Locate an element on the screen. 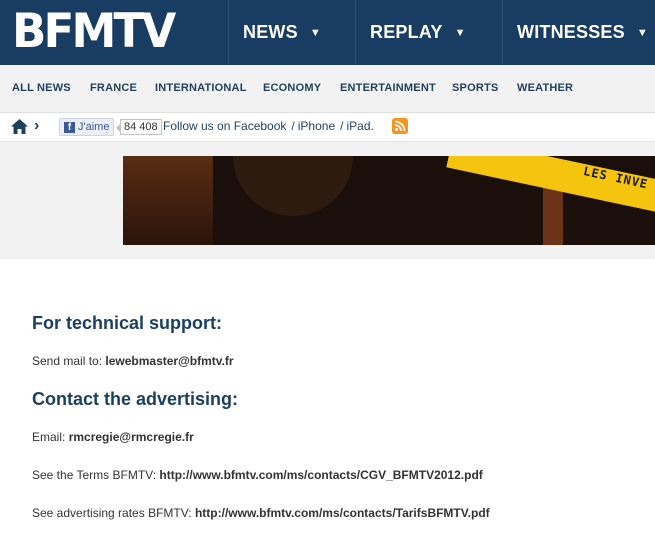  follow-links: Follow us on Facebook / iPhone / iPad. is located at coordinates (268, 126).